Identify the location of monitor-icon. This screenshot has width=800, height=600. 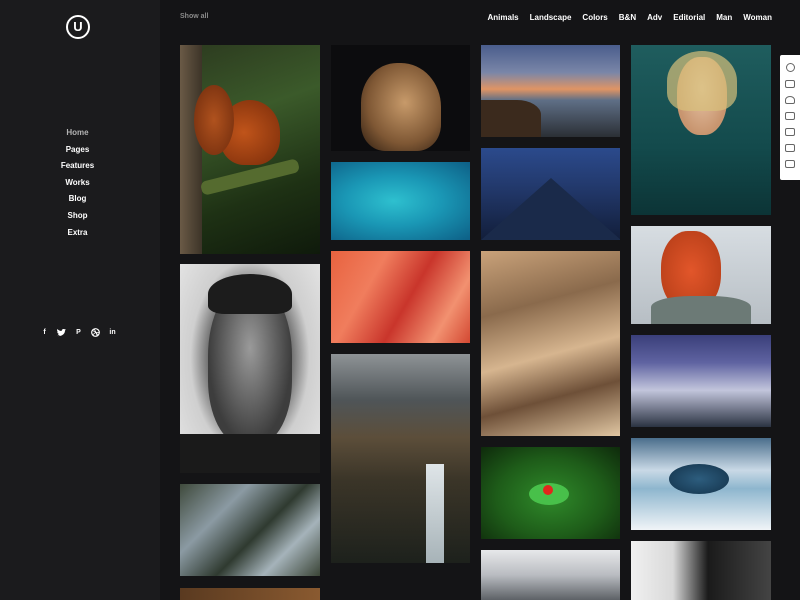
(790, 116).